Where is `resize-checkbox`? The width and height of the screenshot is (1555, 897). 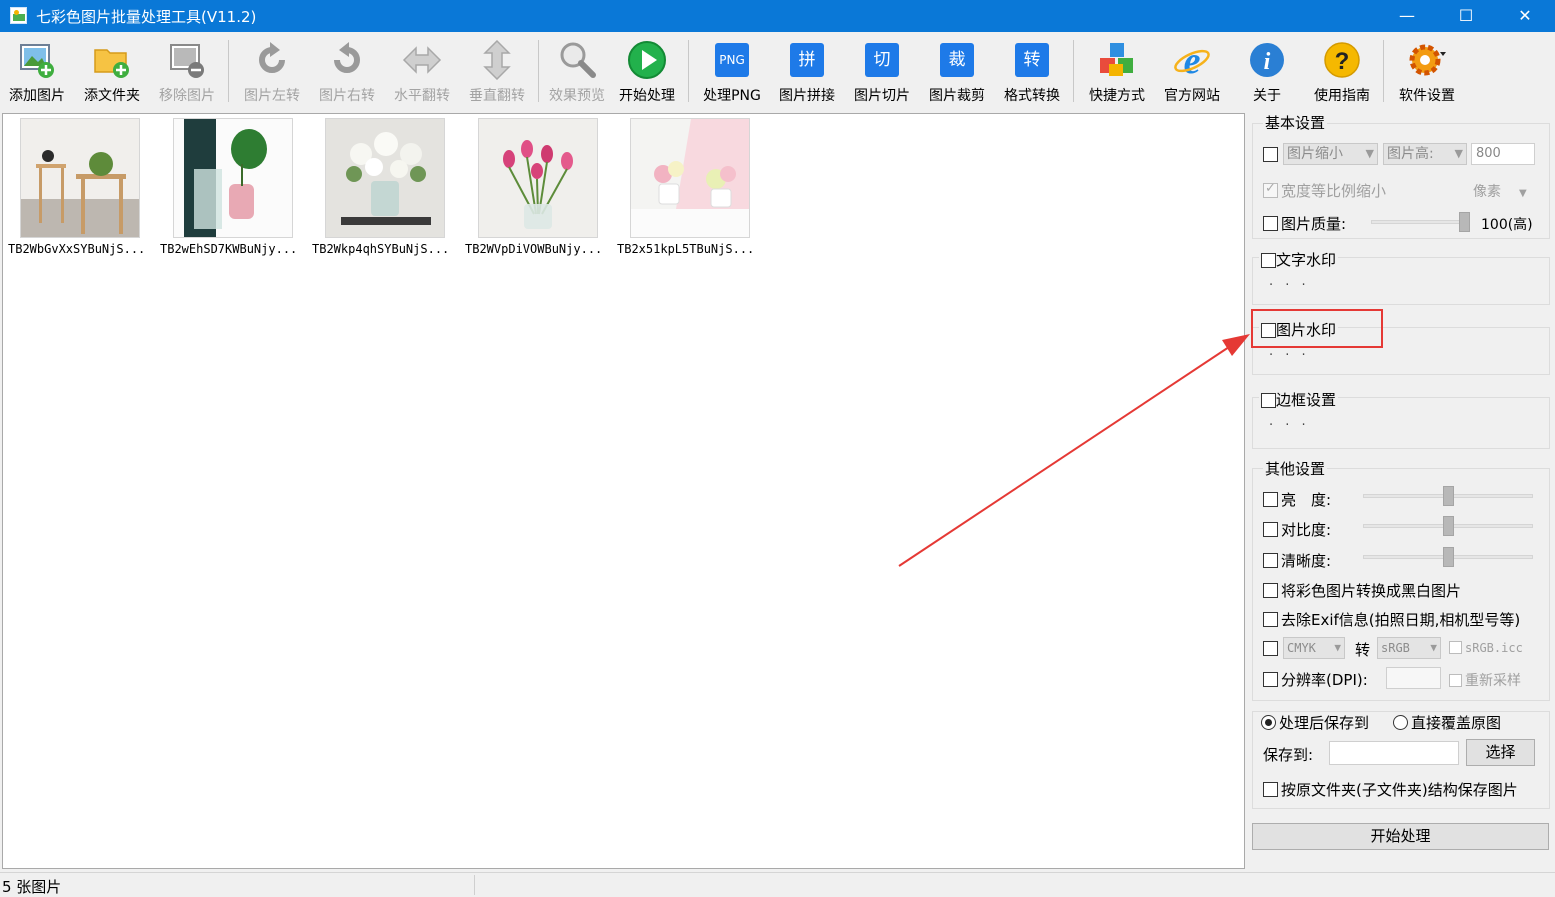 resize-checkbox is located at coordinates (1270, 154).